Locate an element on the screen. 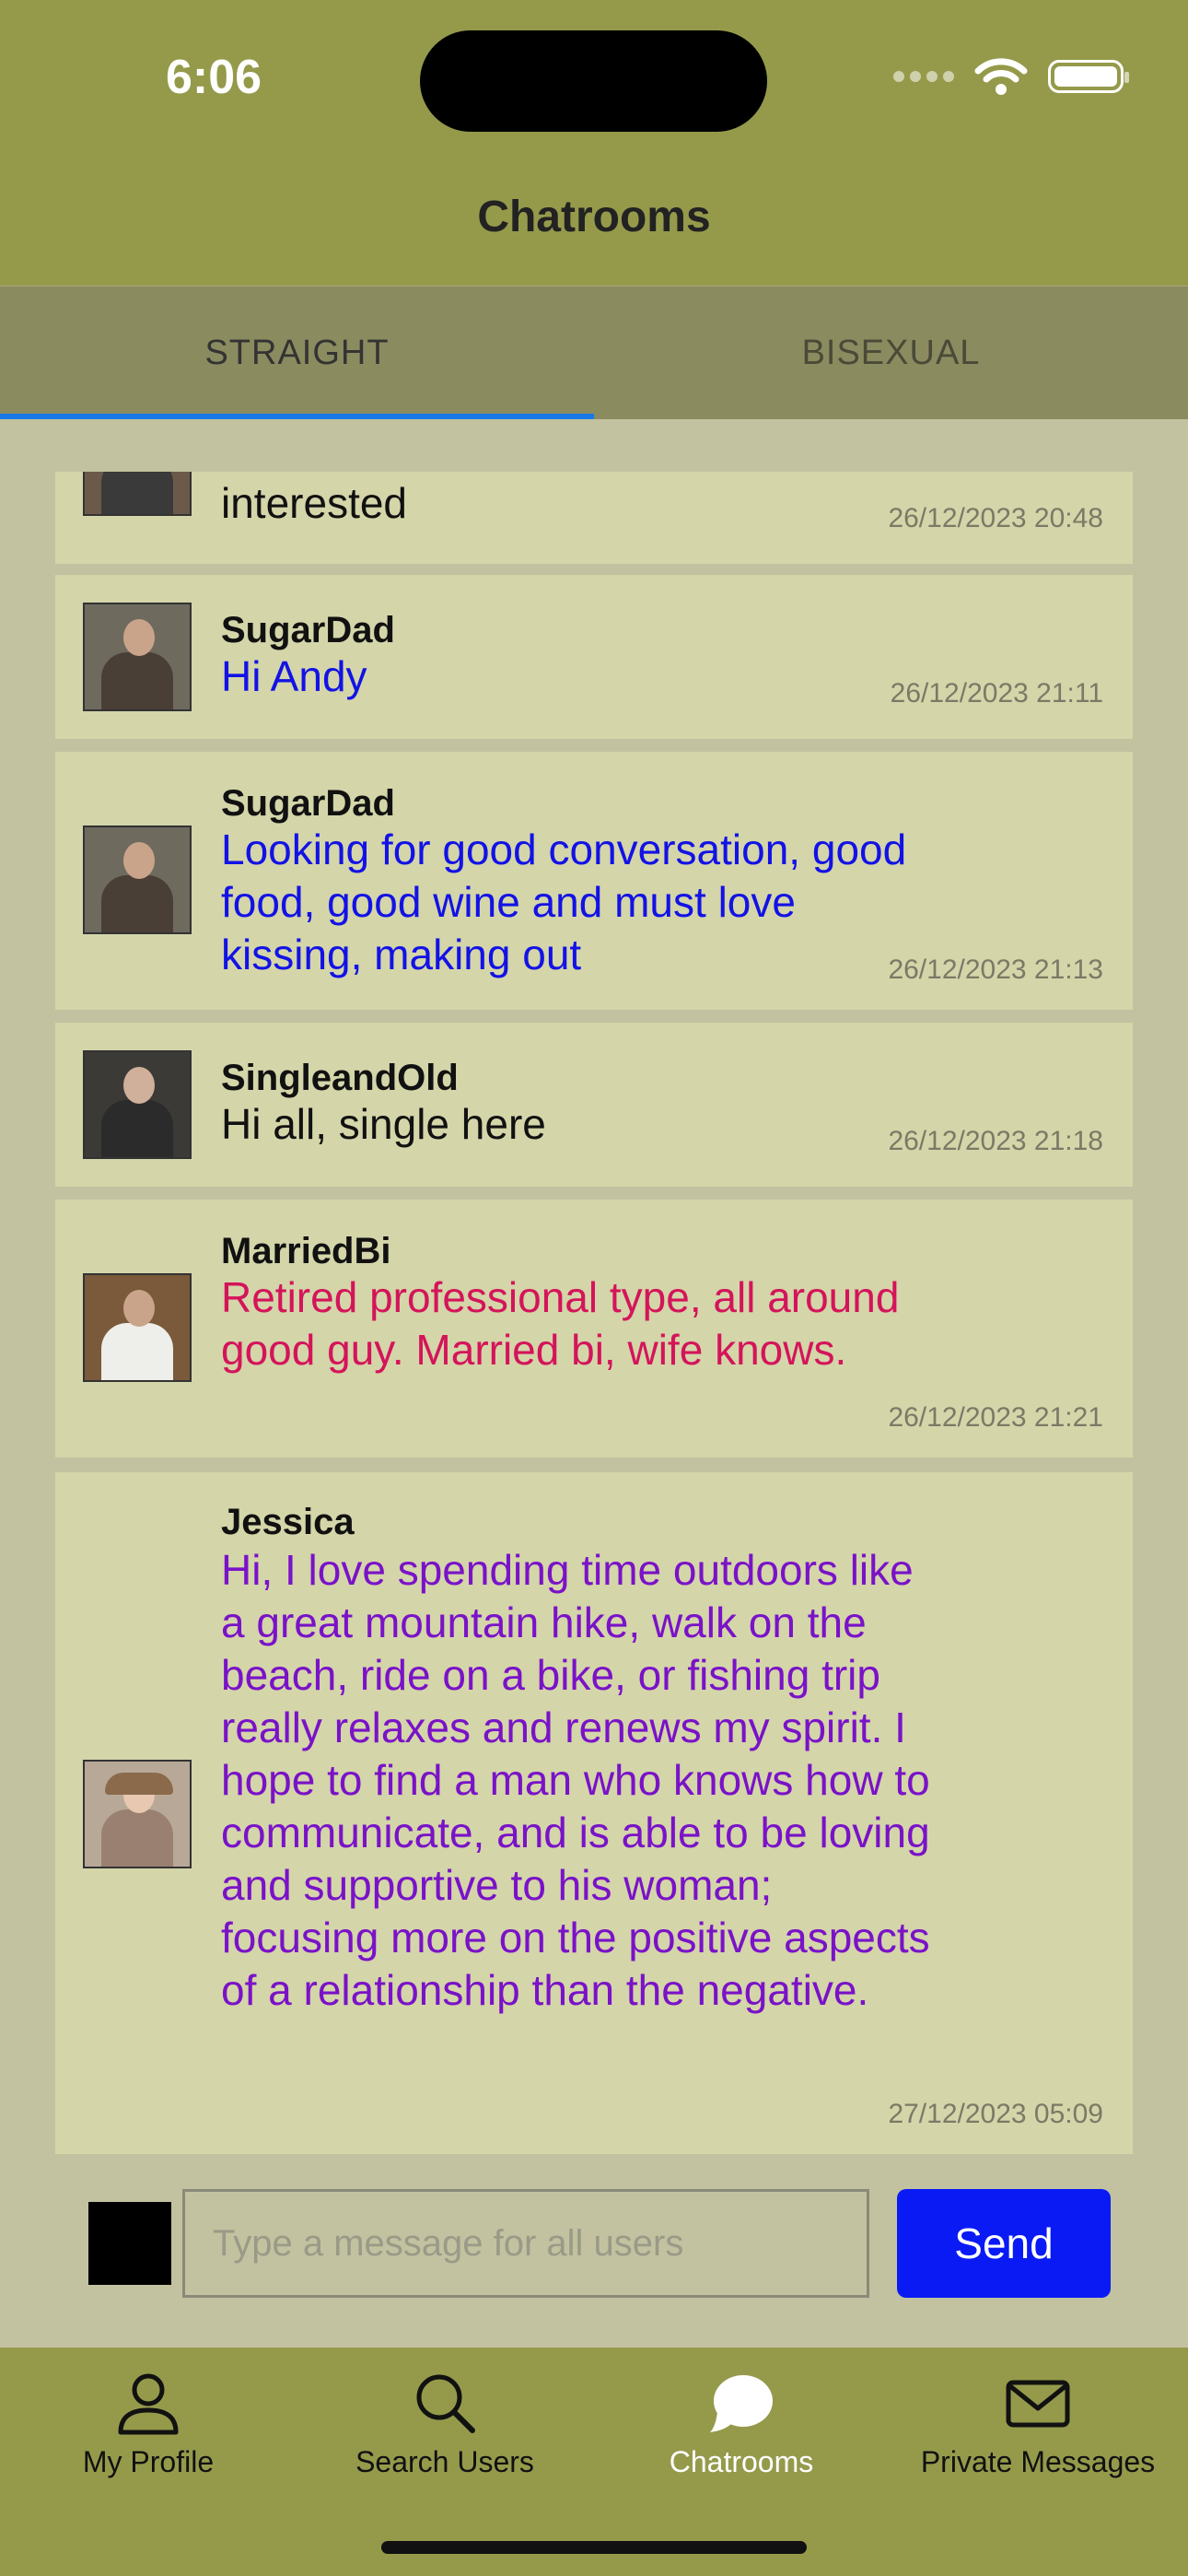  message-timestamp: 26/12/2023 21:18 is located at coordinates (995, 1141).